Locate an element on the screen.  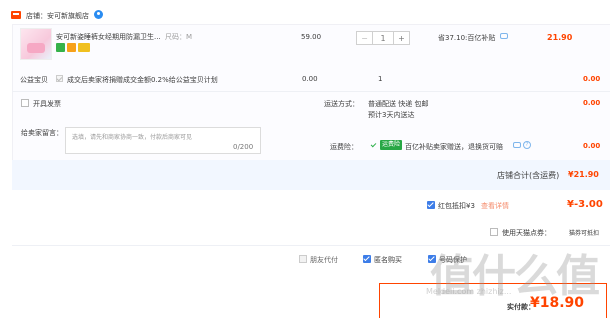
help-icon: ? is located at coordinates (527, 145).